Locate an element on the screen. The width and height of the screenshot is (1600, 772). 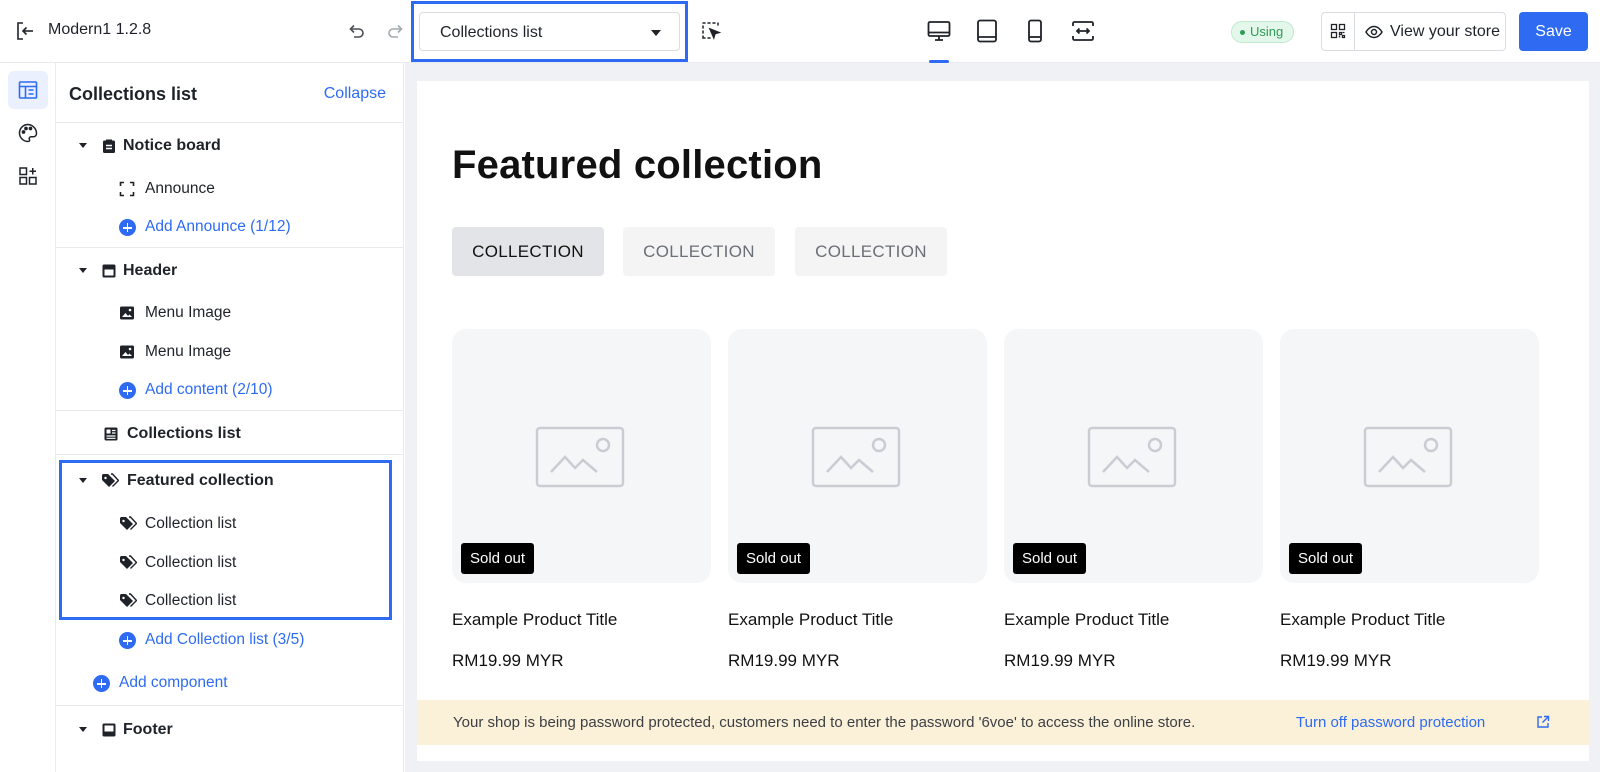
page-select-highlight: Collections list is located at coordinates (549, 31).